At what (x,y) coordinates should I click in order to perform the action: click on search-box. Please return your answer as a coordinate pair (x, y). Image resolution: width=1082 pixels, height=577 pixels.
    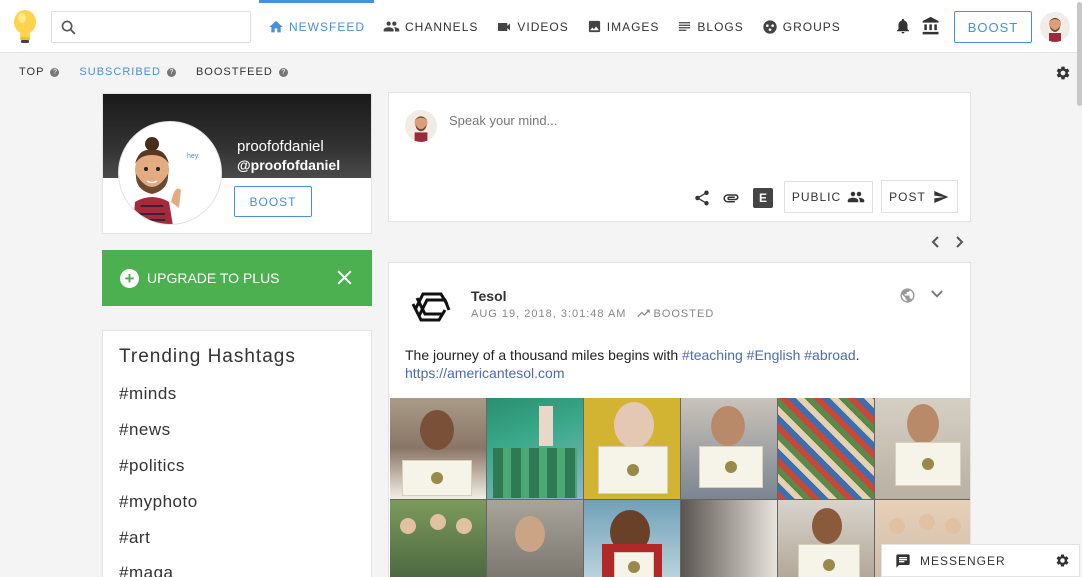
    Looking at the image, I should click on (151, 27).